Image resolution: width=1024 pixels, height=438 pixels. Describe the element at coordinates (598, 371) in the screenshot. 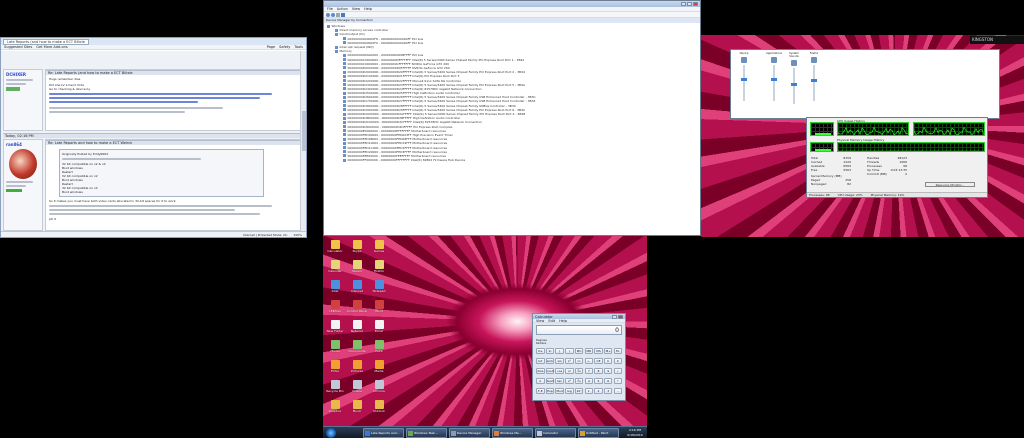

I see `calculator-key: 8` at that location.